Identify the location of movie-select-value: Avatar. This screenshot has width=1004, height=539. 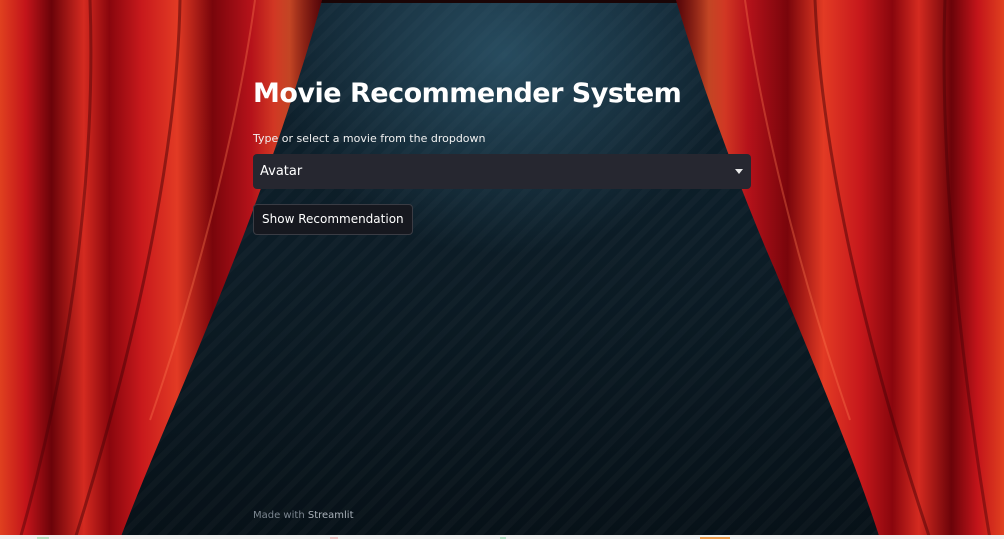
(281, 171).